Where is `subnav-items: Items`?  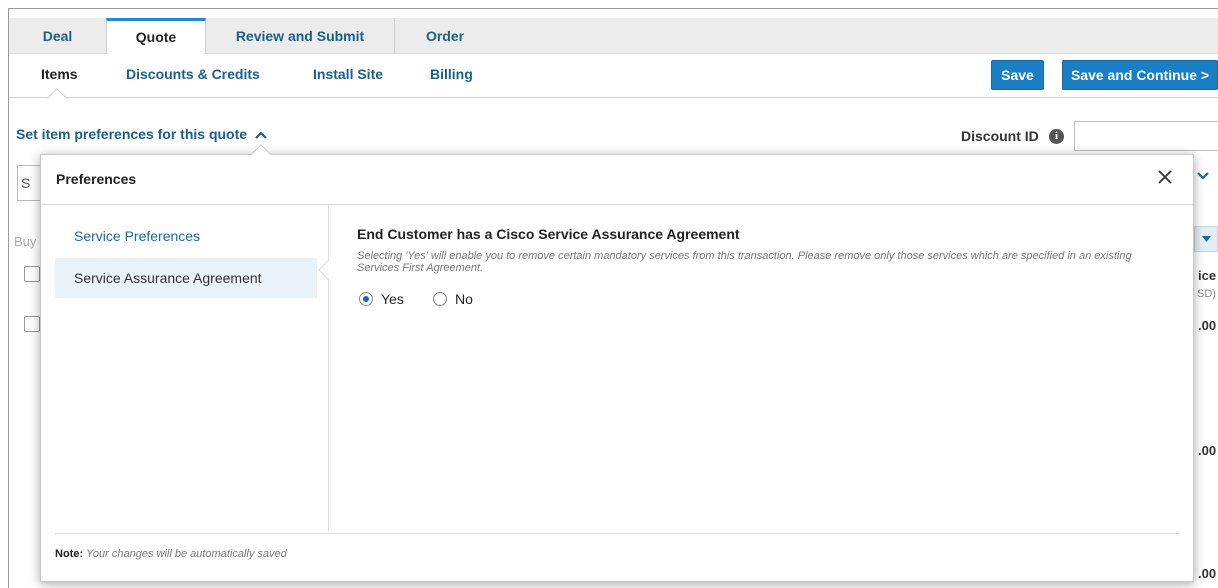 subnav-items: Items is located at coordinates (59, 74).